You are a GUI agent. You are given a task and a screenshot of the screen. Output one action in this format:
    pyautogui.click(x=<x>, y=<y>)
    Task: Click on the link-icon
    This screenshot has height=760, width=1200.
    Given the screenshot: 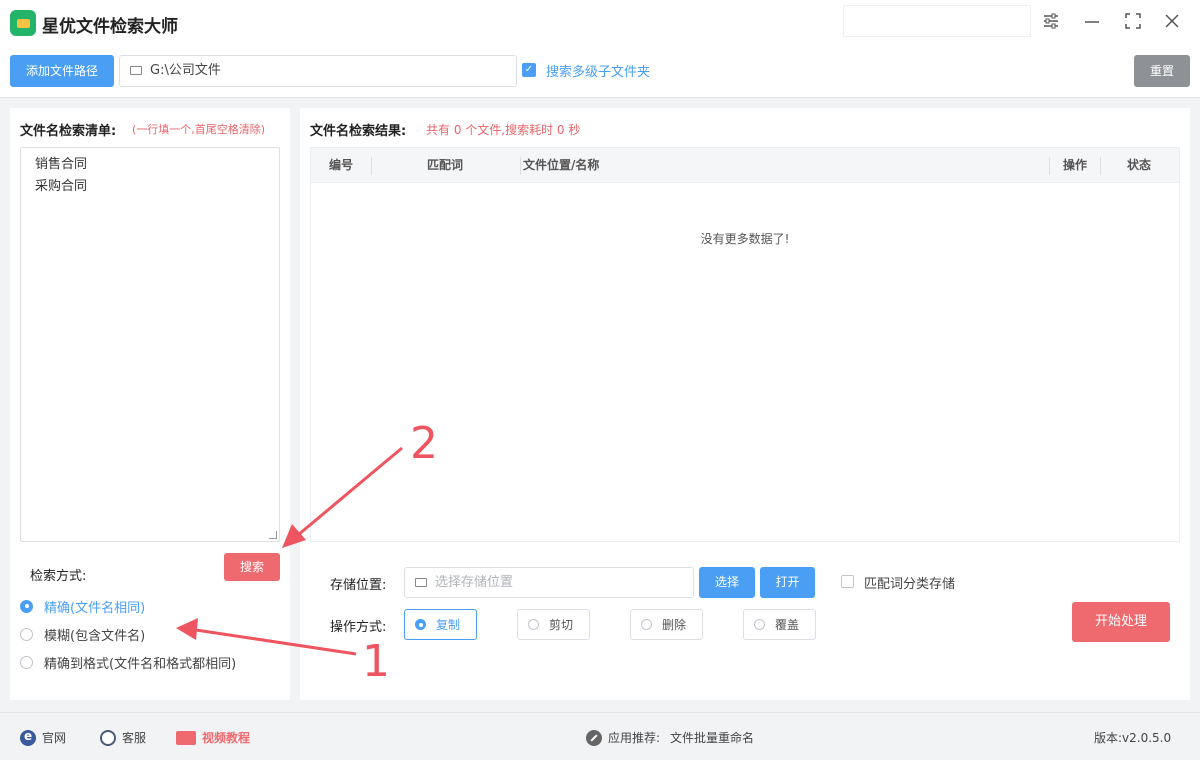 What is the action you would take?
    pyautogui.click(x=594, y=737)
    